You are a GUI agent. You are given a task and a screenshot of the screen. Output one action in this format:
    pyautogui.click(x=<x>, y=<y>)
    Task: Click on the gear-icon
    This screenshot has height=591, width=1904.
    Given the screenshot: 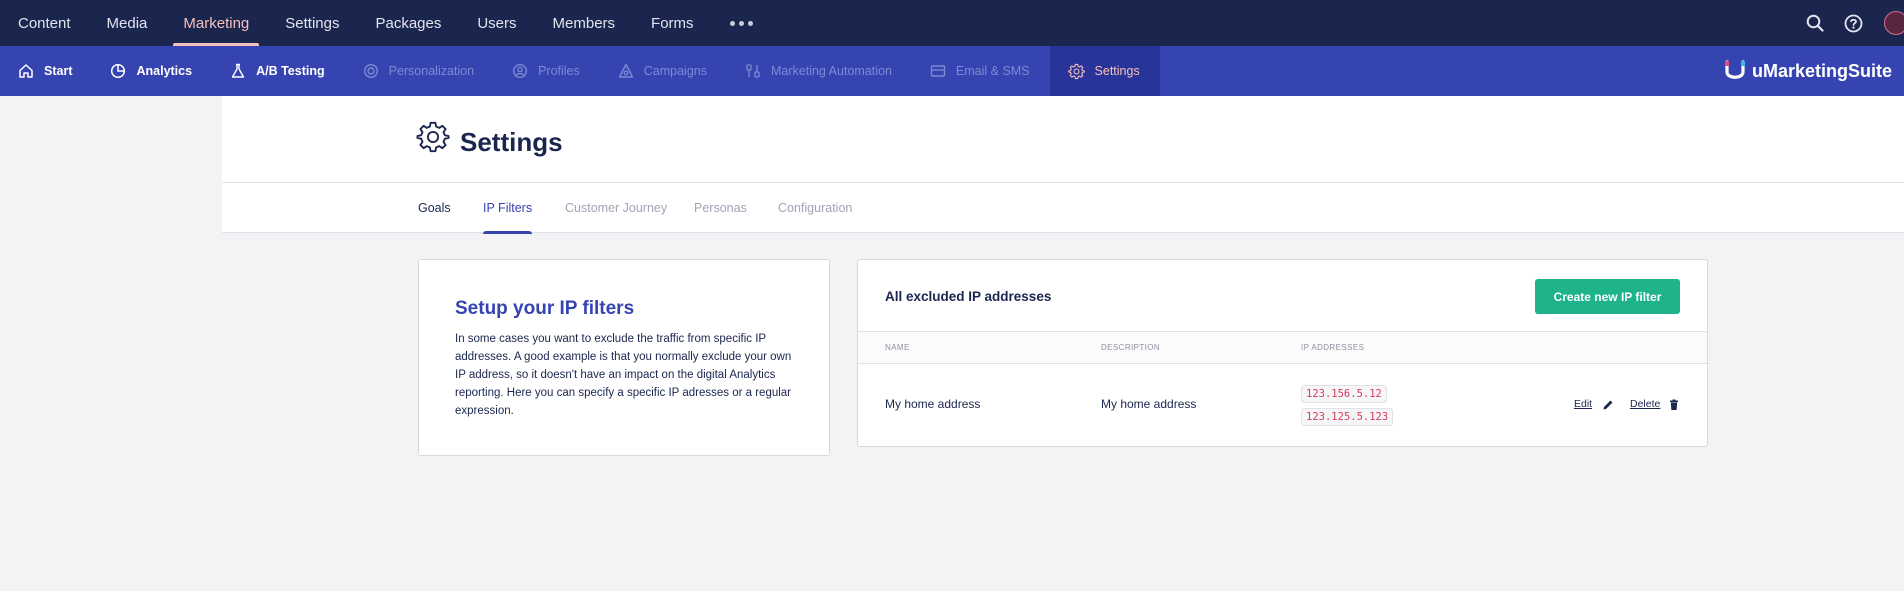 What is the action you would take?
    pyautogui.click(x=1076, y=71)
    